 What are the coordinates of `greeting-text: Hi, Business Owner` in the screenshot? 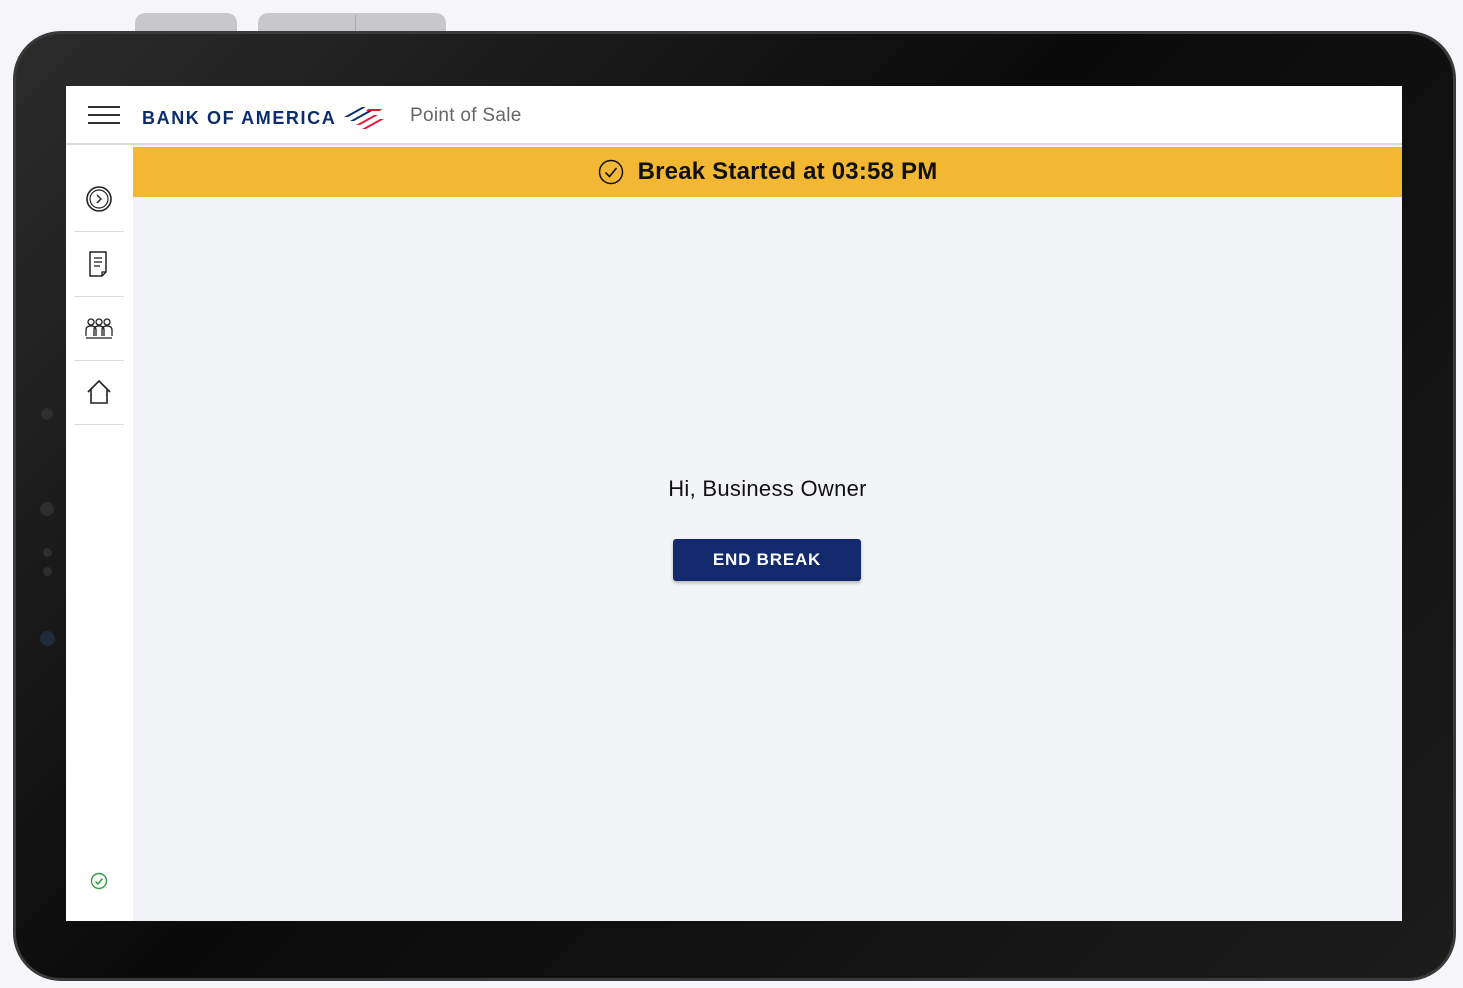 It's located at (767, 488).